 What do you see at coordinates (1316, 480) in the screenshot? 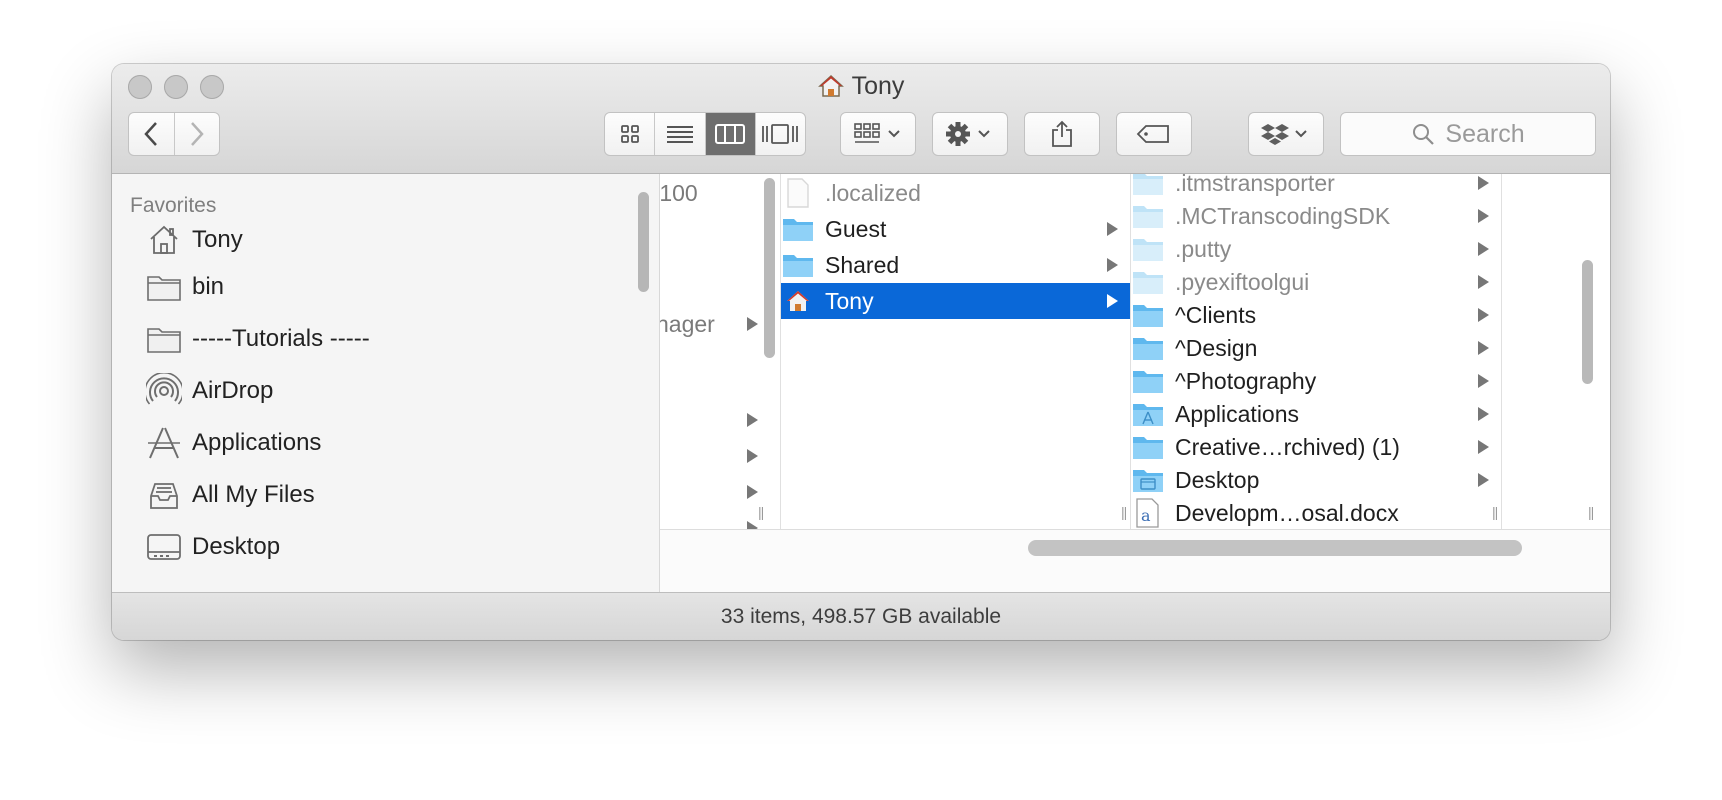
I see `list-item: Desktop` at bounding box center [1316, 480].